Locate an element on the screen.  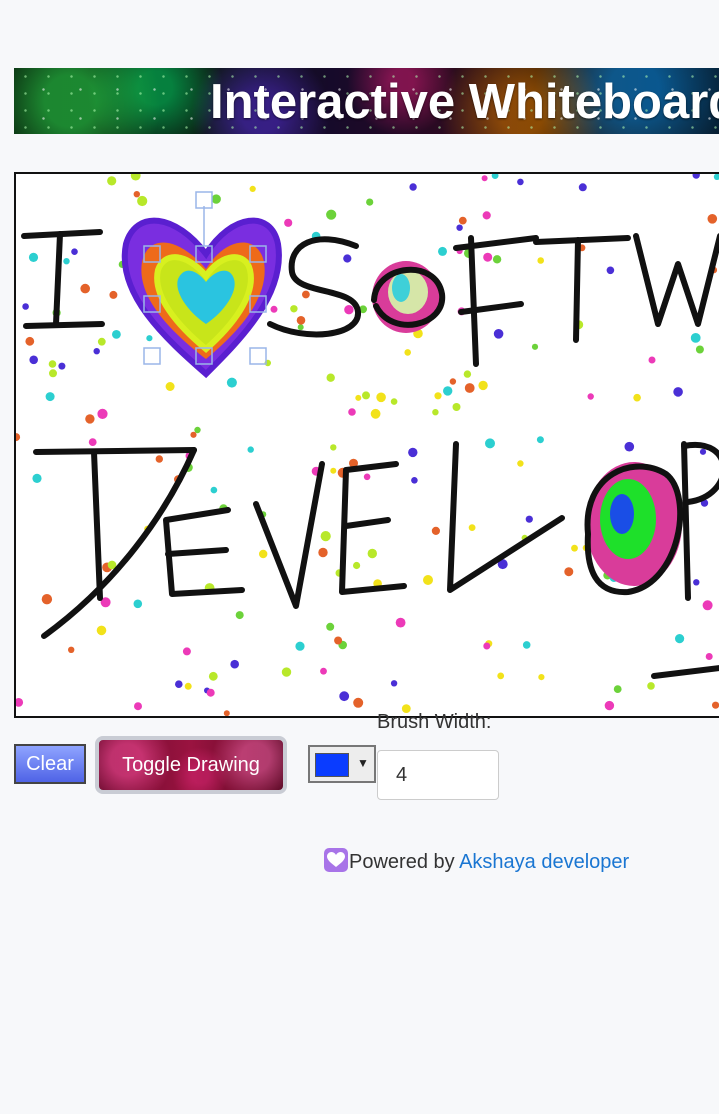
chevron-down-icon: ▼ is located at coordinates (363, 763).